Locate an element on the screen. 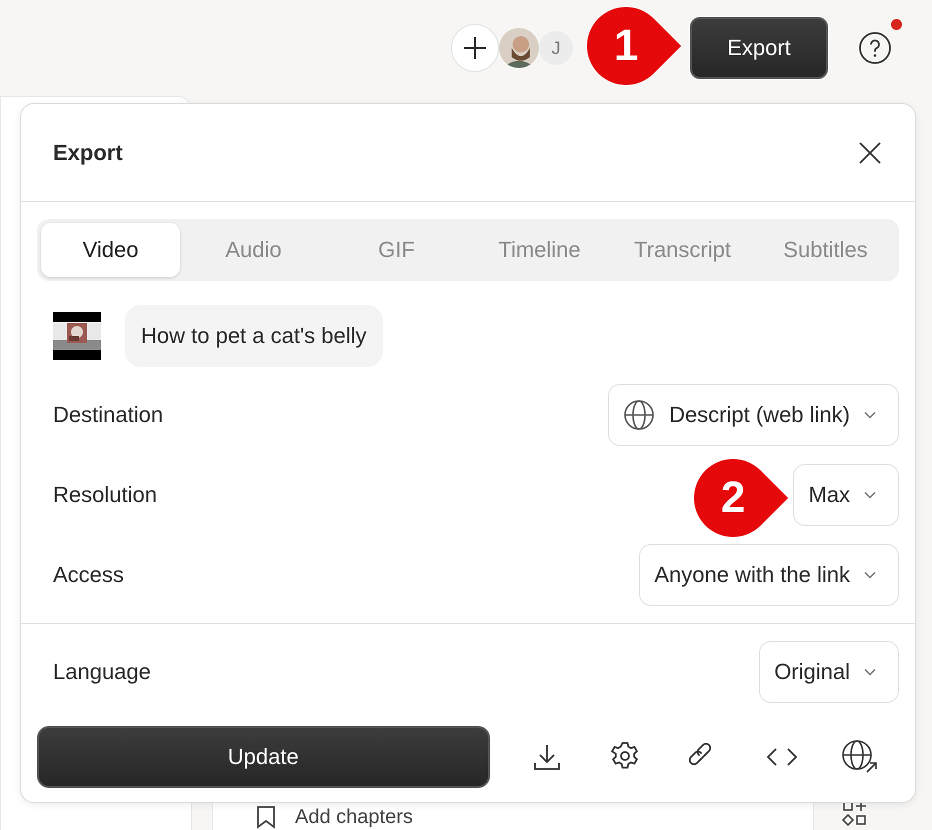 The width and height of the screenshot is (932, 830). code-icon is located at coordinates (782, 757).